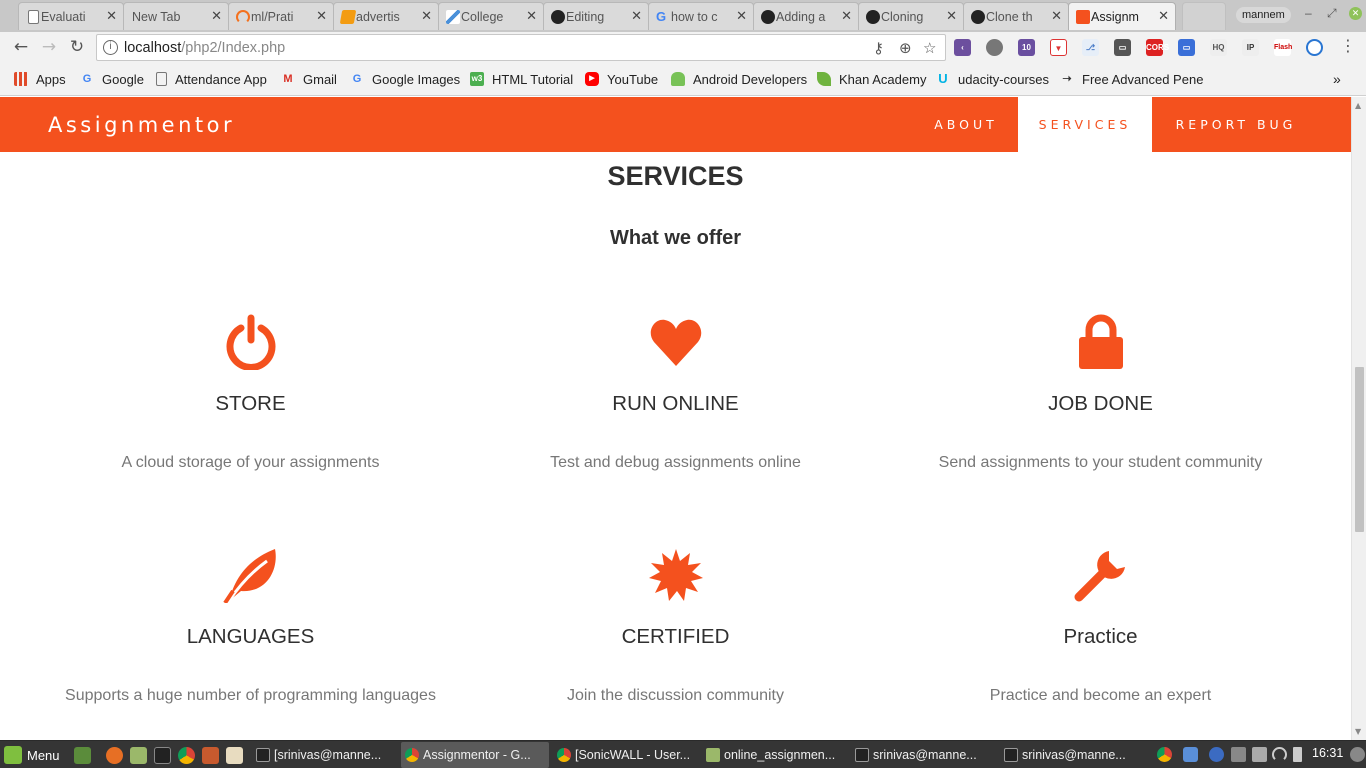 Image resolution: width=1366 pixels, height=768 pixels. What do you see at coordinates (966, 124) in the screenshot?
I see `nav-about: ABOUT` at bounding box center [966, 124].